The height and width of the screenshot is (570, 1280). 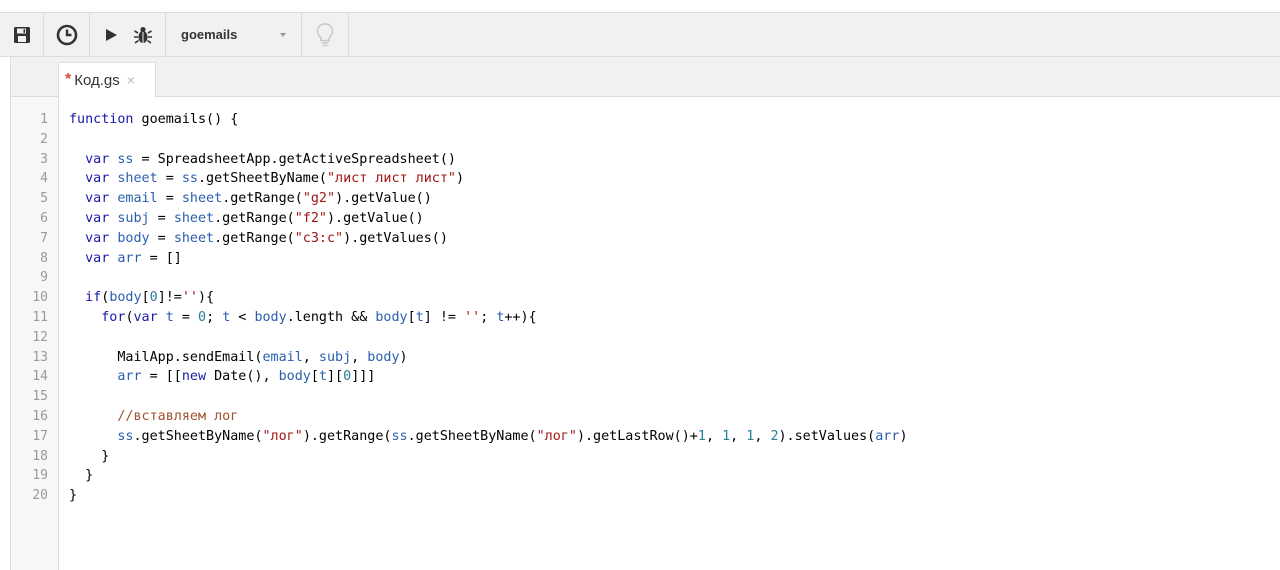 What do you see at coordinates (44, 139) in the screenshot?
I see `line-number: 2` at bounding box center [44, 139].